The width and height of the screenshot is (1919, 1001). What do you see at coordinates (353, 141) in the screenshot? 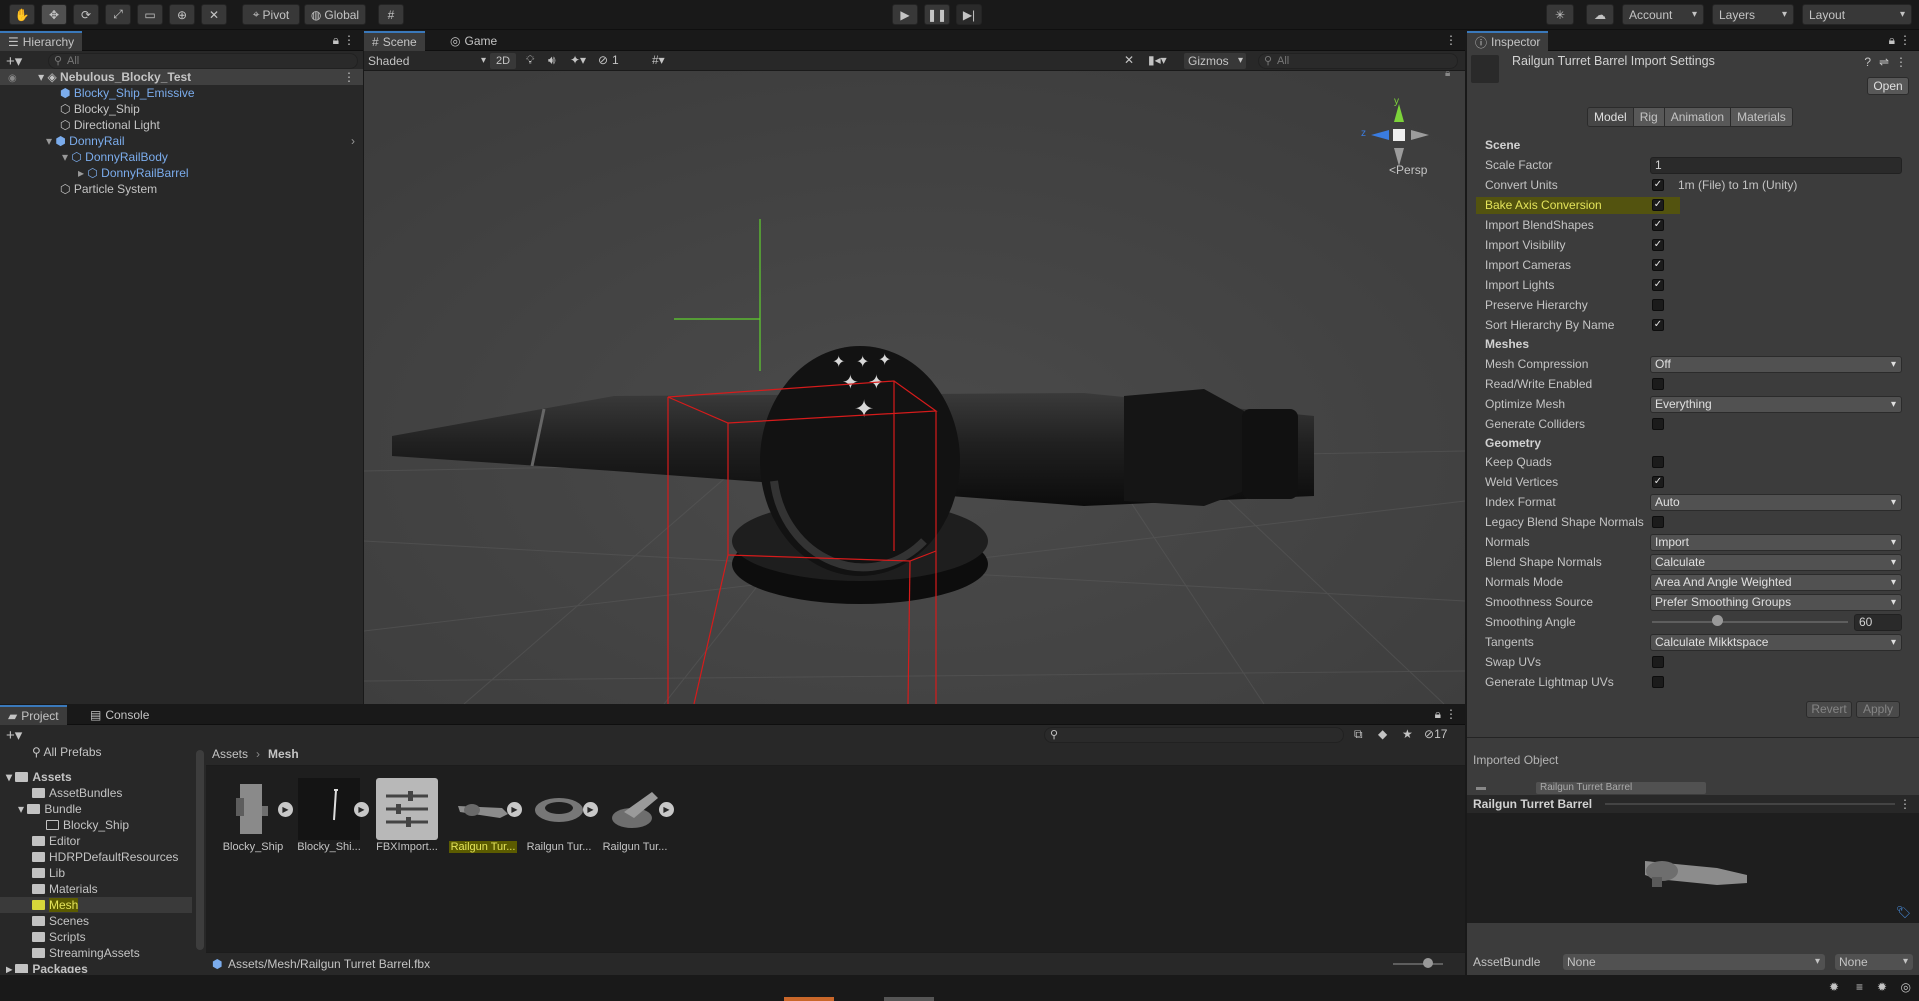
I see `chevron-right-icon: ›` at bounding box center [353, 141].